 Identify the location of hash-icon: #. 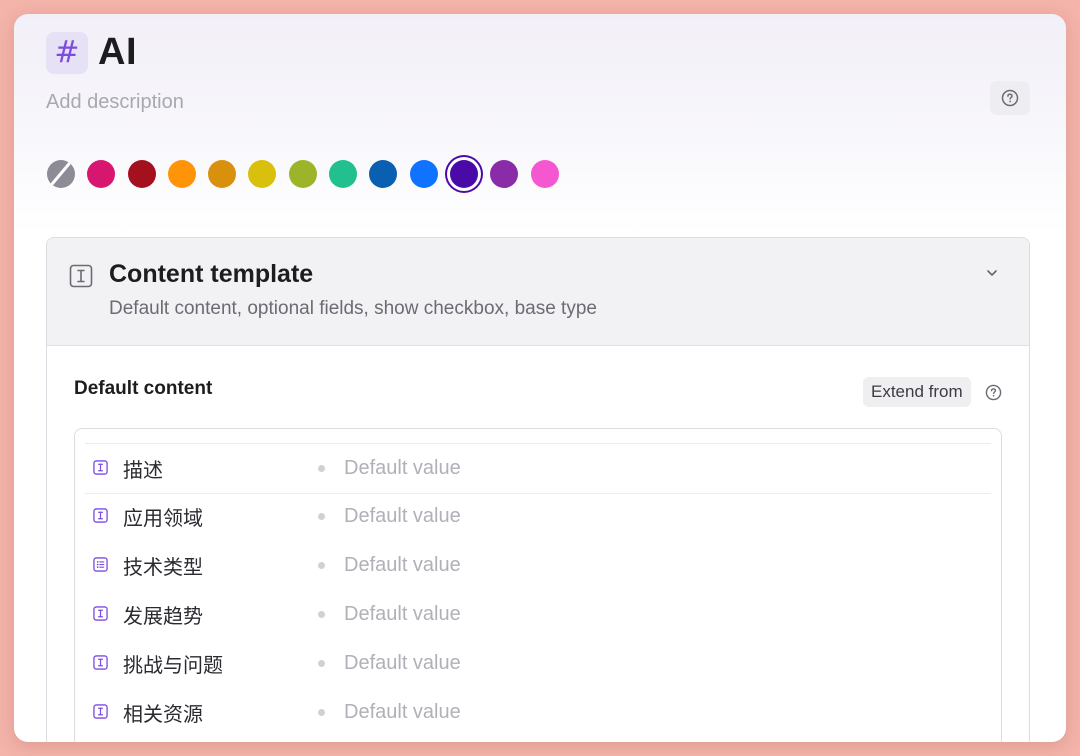
(67, 52).